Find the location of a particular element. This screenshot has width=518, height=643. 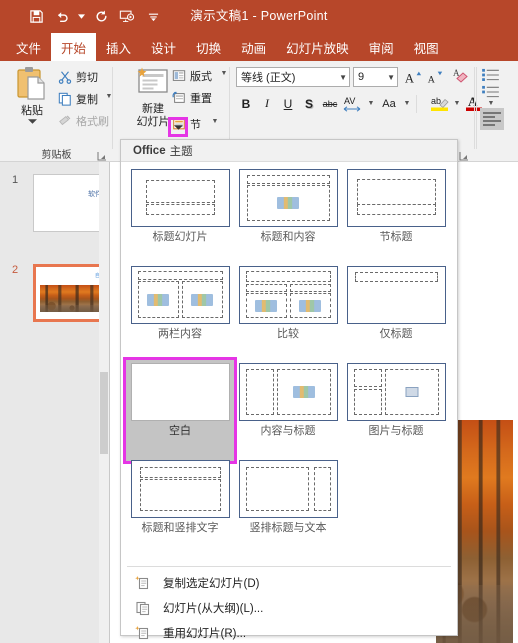

copy-icon is located at coordinates (64, 99).